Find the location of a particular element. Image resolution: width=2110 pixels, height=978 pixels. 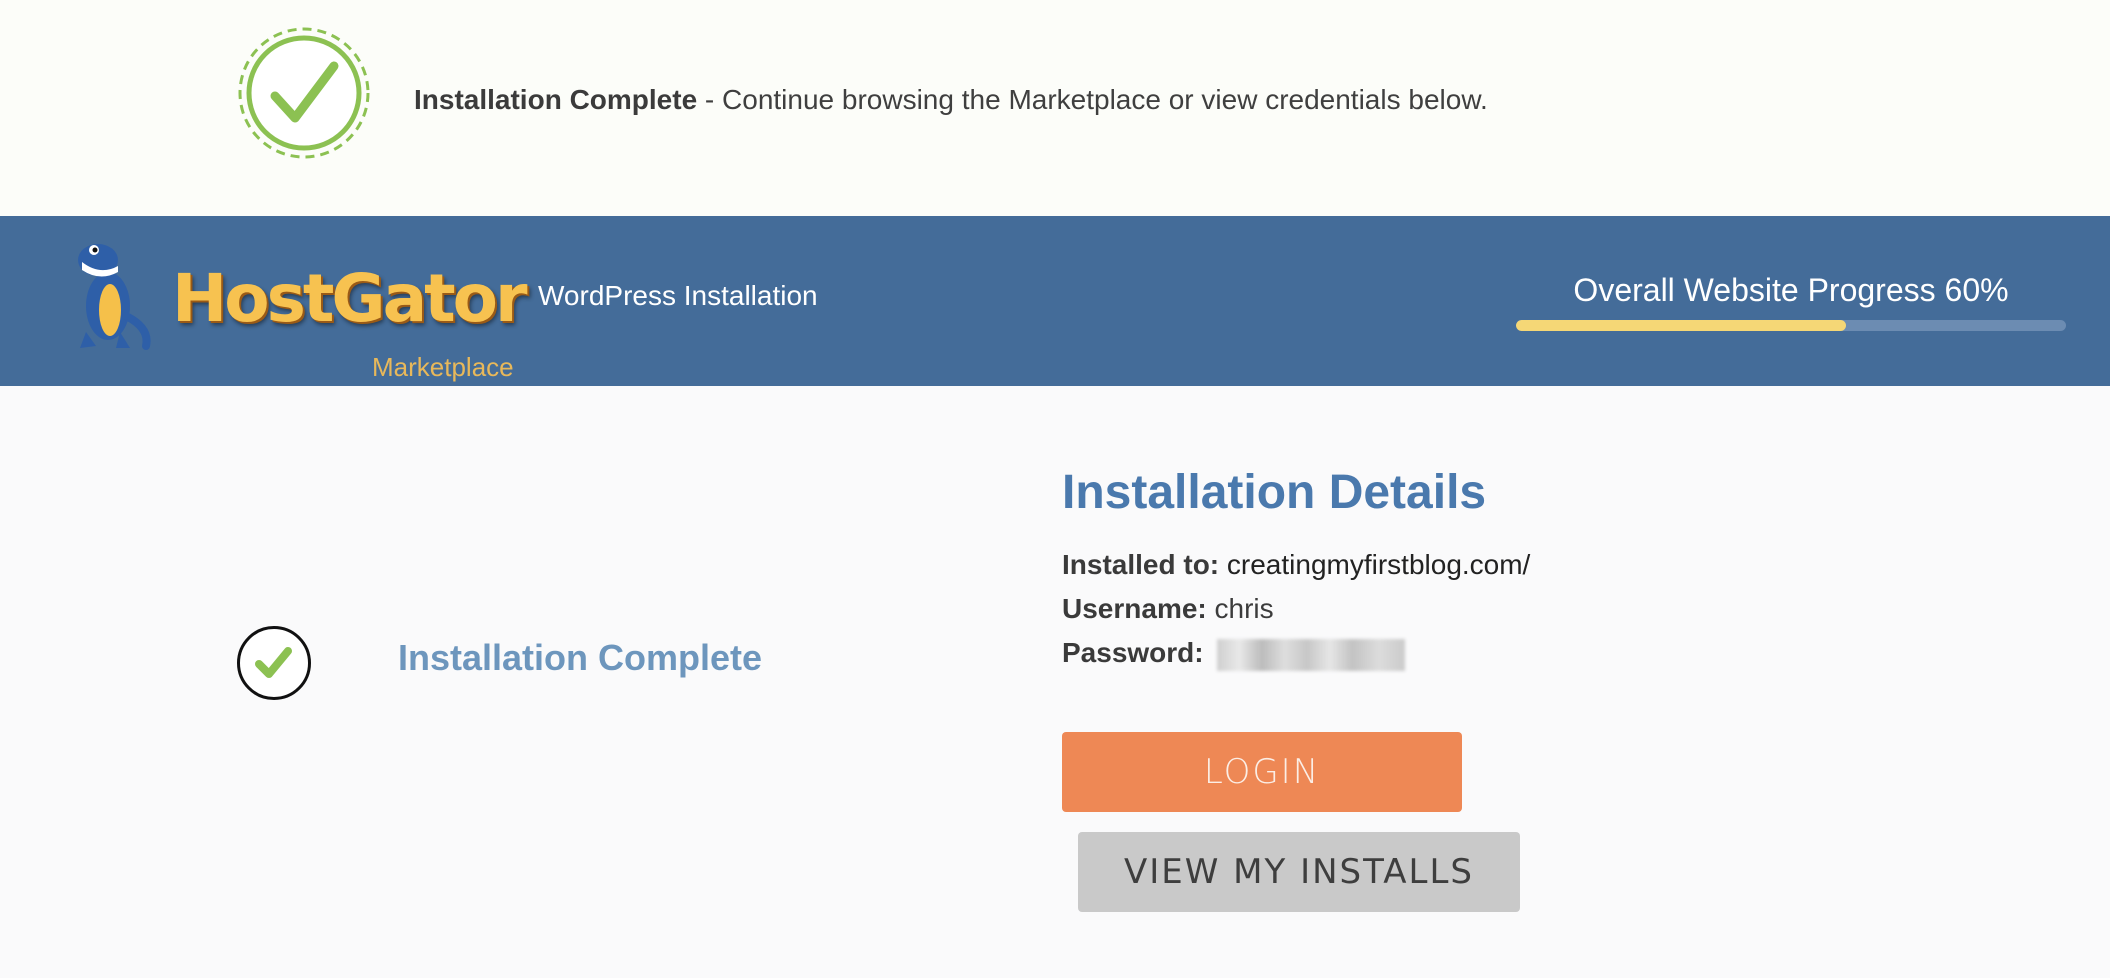

view-installs-button: VIEW MY INSTALLS is located at coordinates (1299, 872).